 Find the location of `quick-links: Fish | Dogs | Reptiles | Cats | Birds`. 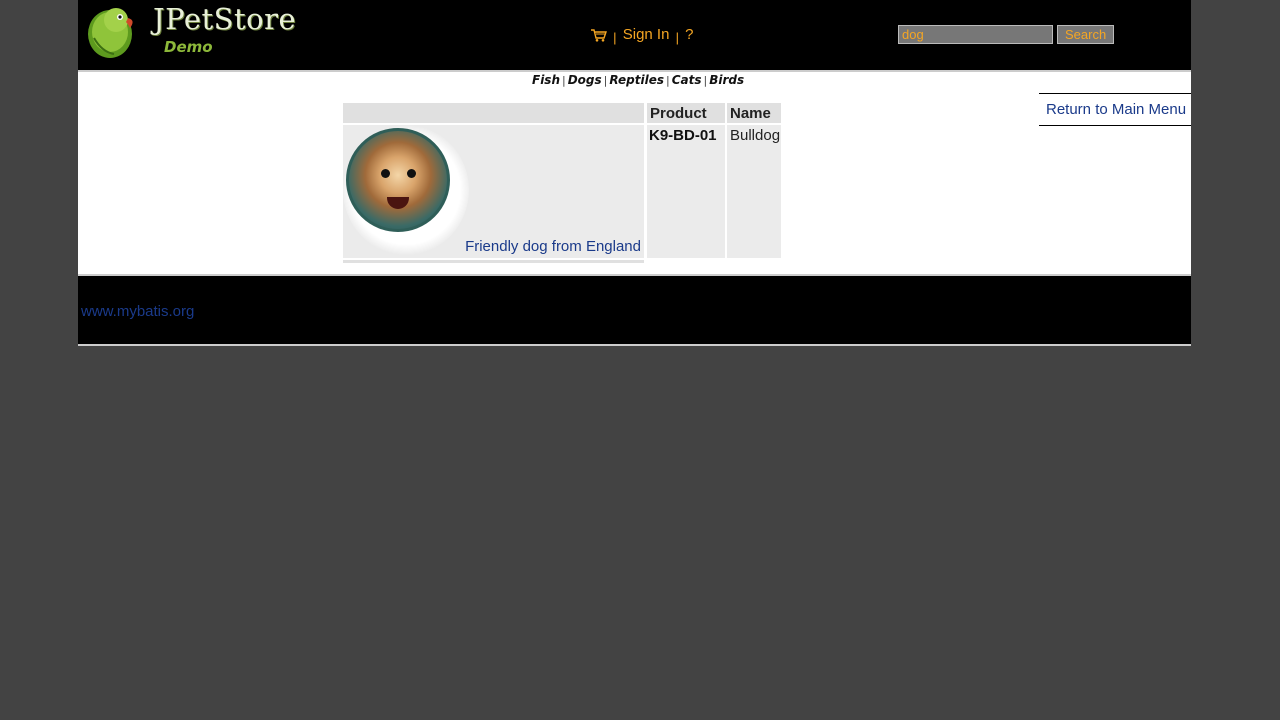

quick-links: Fish | Dogs | Reptiles | Cats | Birds is located at coordinates (638, 80).